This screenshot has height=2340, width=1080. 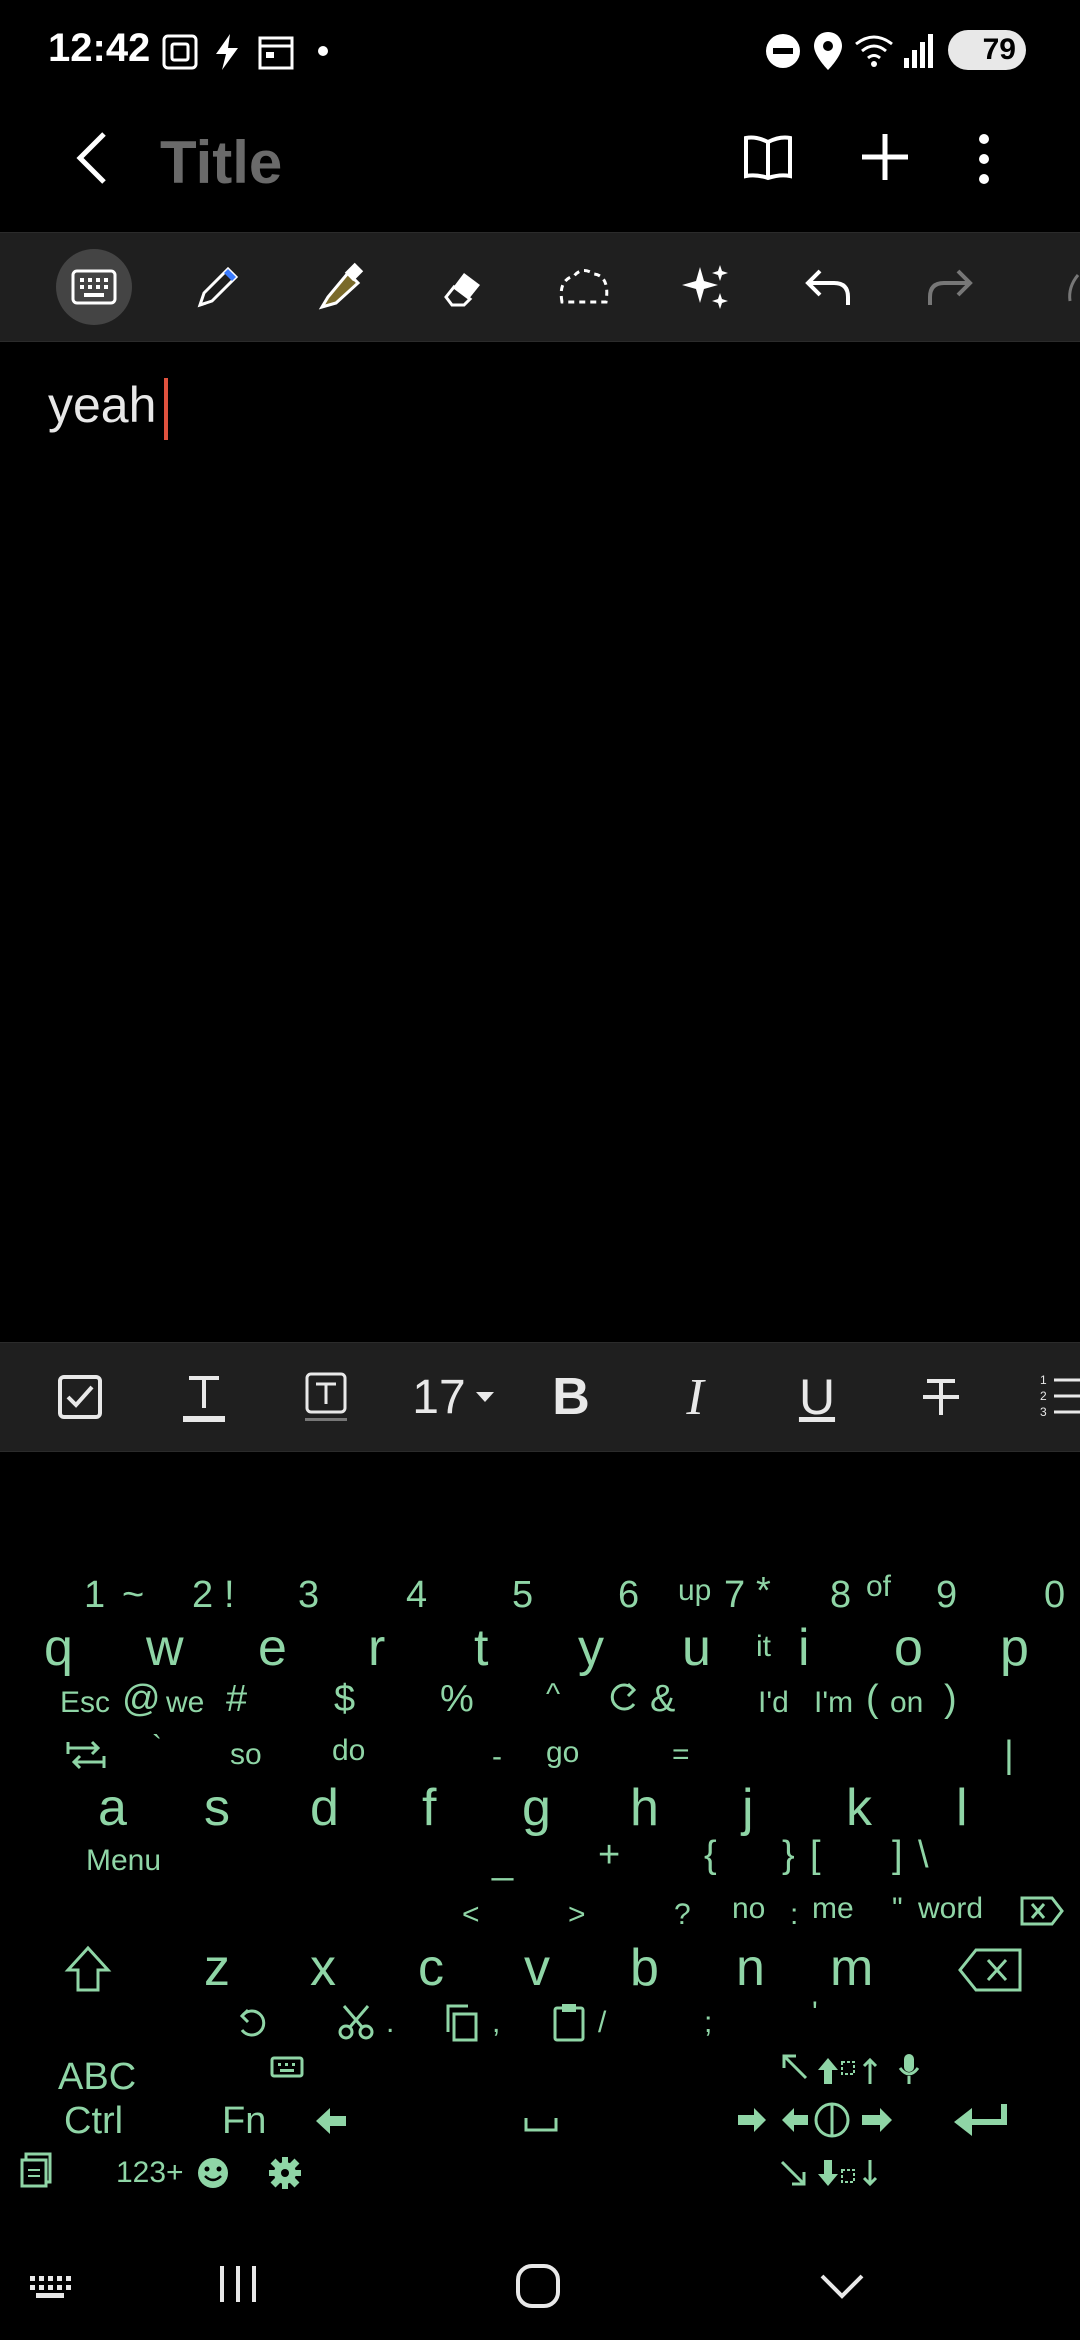 What do you see at coordinates (851, 1968) in the screenshot?
I see `key-m: m` at bounding box center [851, 1968].